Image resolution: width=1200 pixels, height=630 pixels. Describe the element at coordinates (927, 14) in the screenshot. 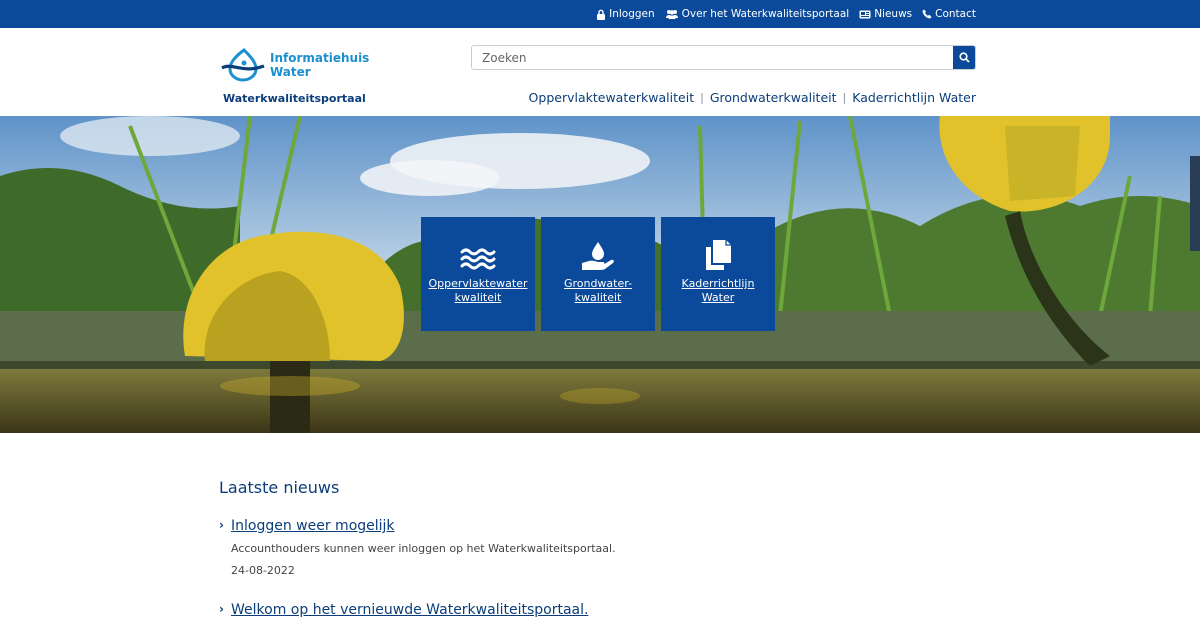

I see `phone-icon` at that location.